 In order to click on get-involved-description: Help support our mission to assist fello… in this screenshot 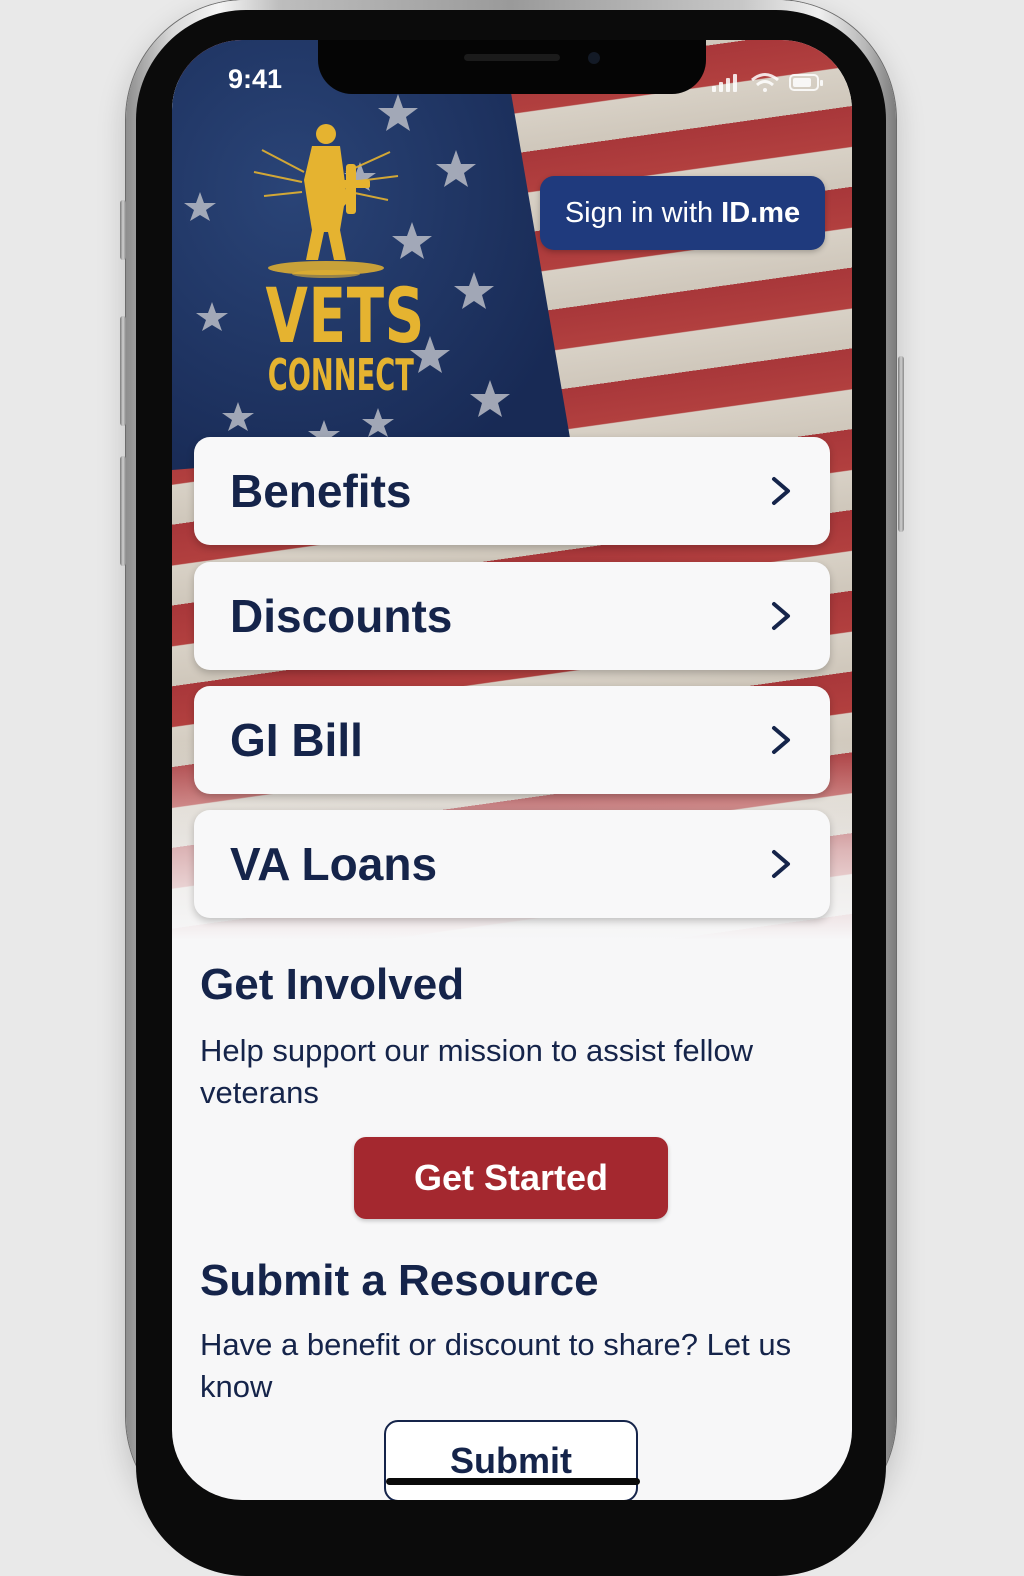, I will do `click(477, 1071)`.